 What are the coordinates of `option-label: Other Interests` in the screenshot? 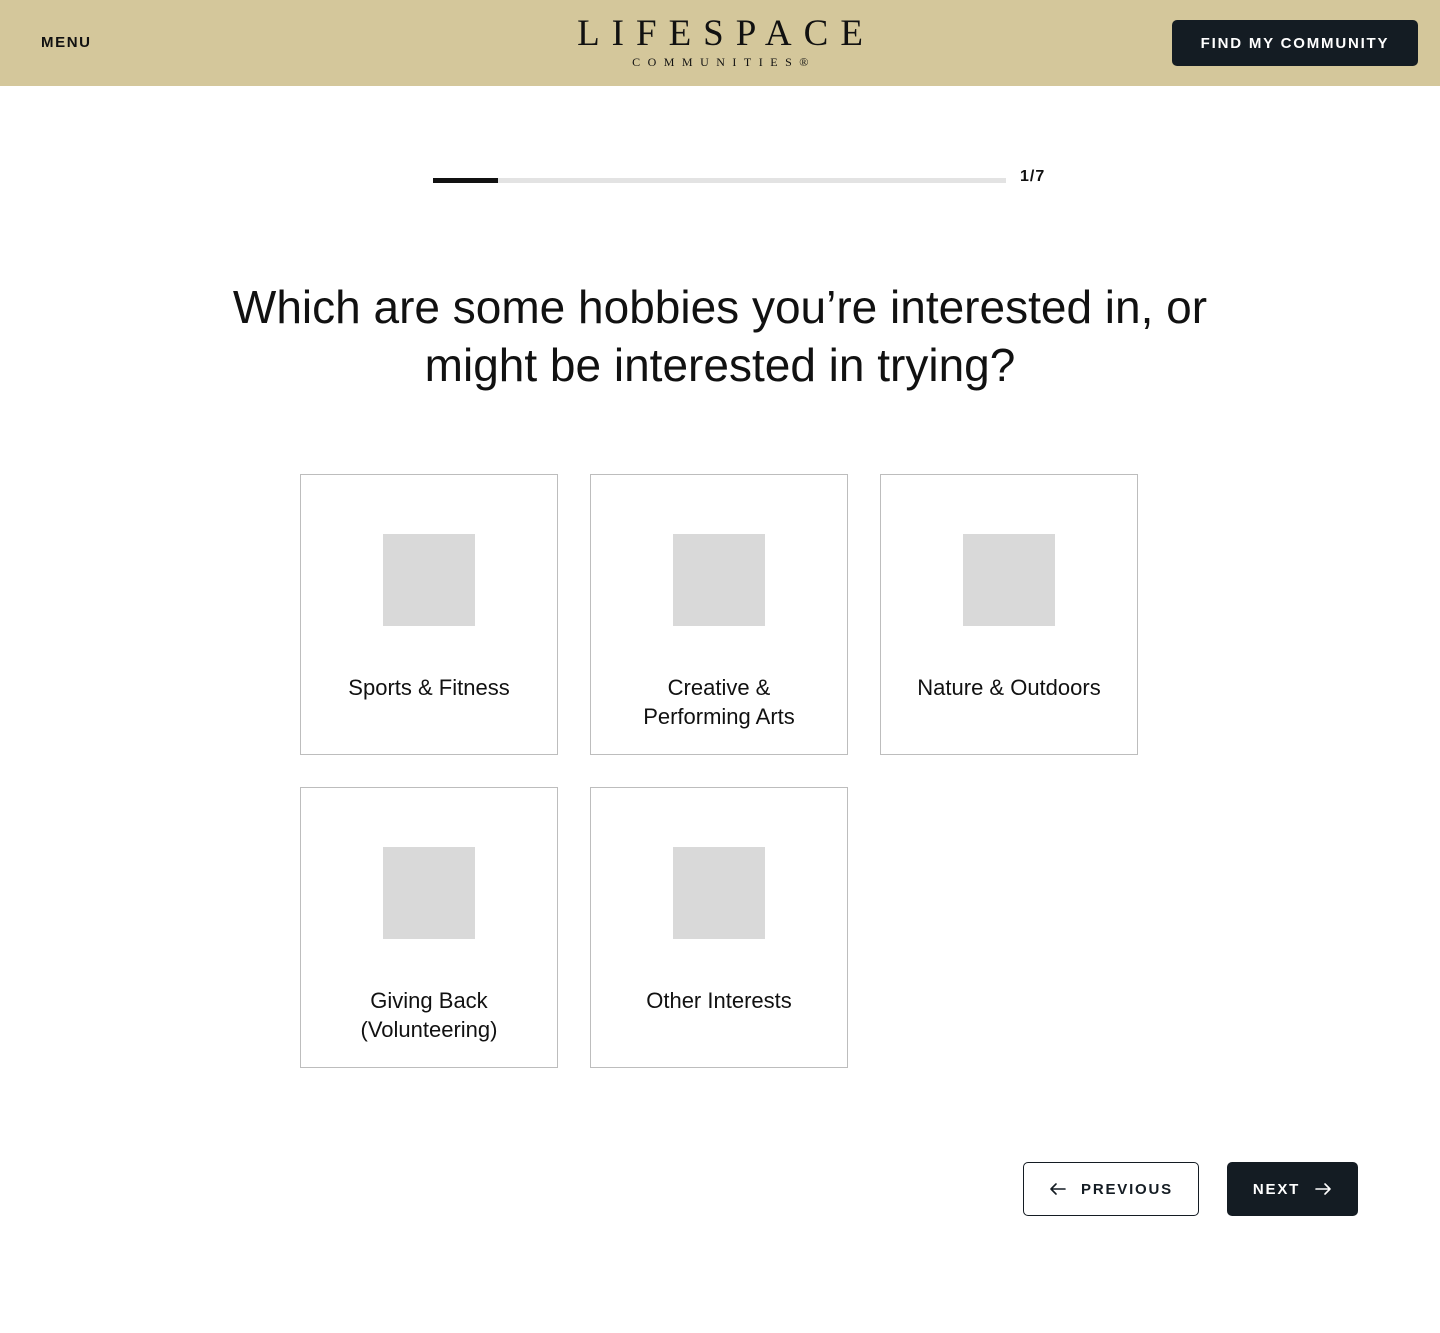 It's located at (719, 1000).